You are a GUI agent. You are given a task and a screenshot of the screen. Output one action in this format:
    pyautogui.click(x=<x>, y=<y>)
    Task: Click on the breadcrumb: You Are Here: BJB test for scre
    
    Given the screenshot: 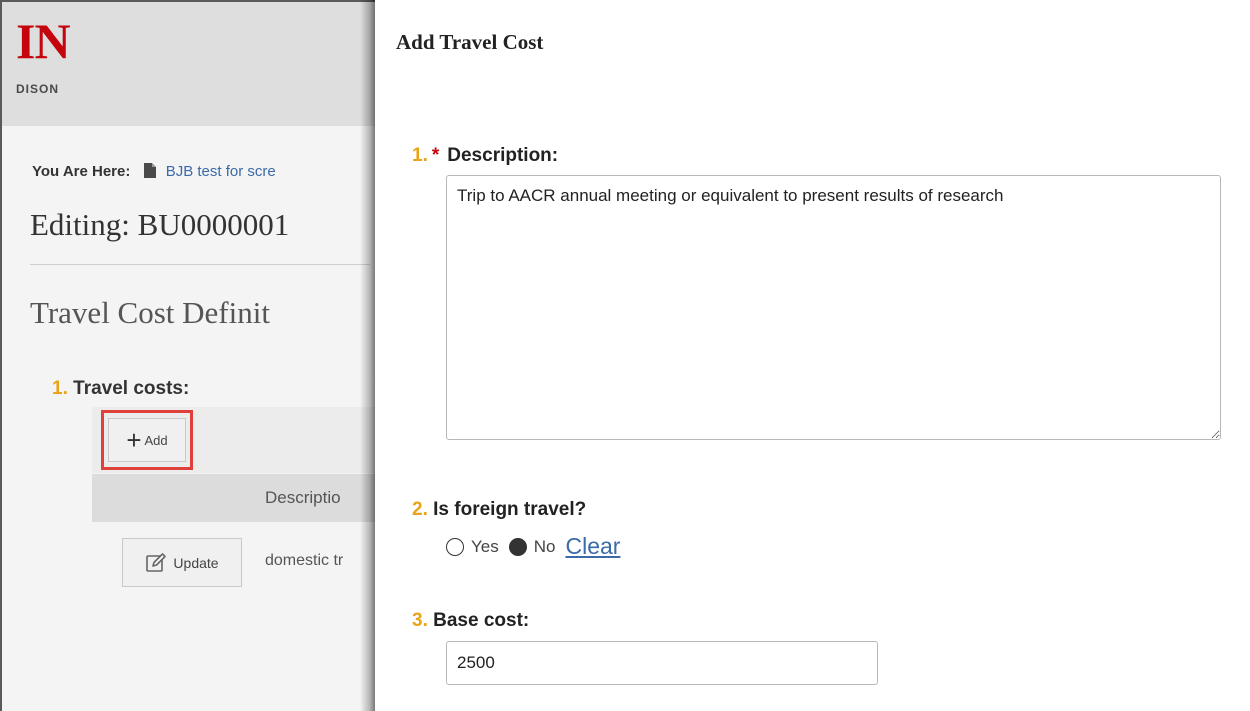 What is the action you would take?
    pyautogui.click(x=154, y=171)
    